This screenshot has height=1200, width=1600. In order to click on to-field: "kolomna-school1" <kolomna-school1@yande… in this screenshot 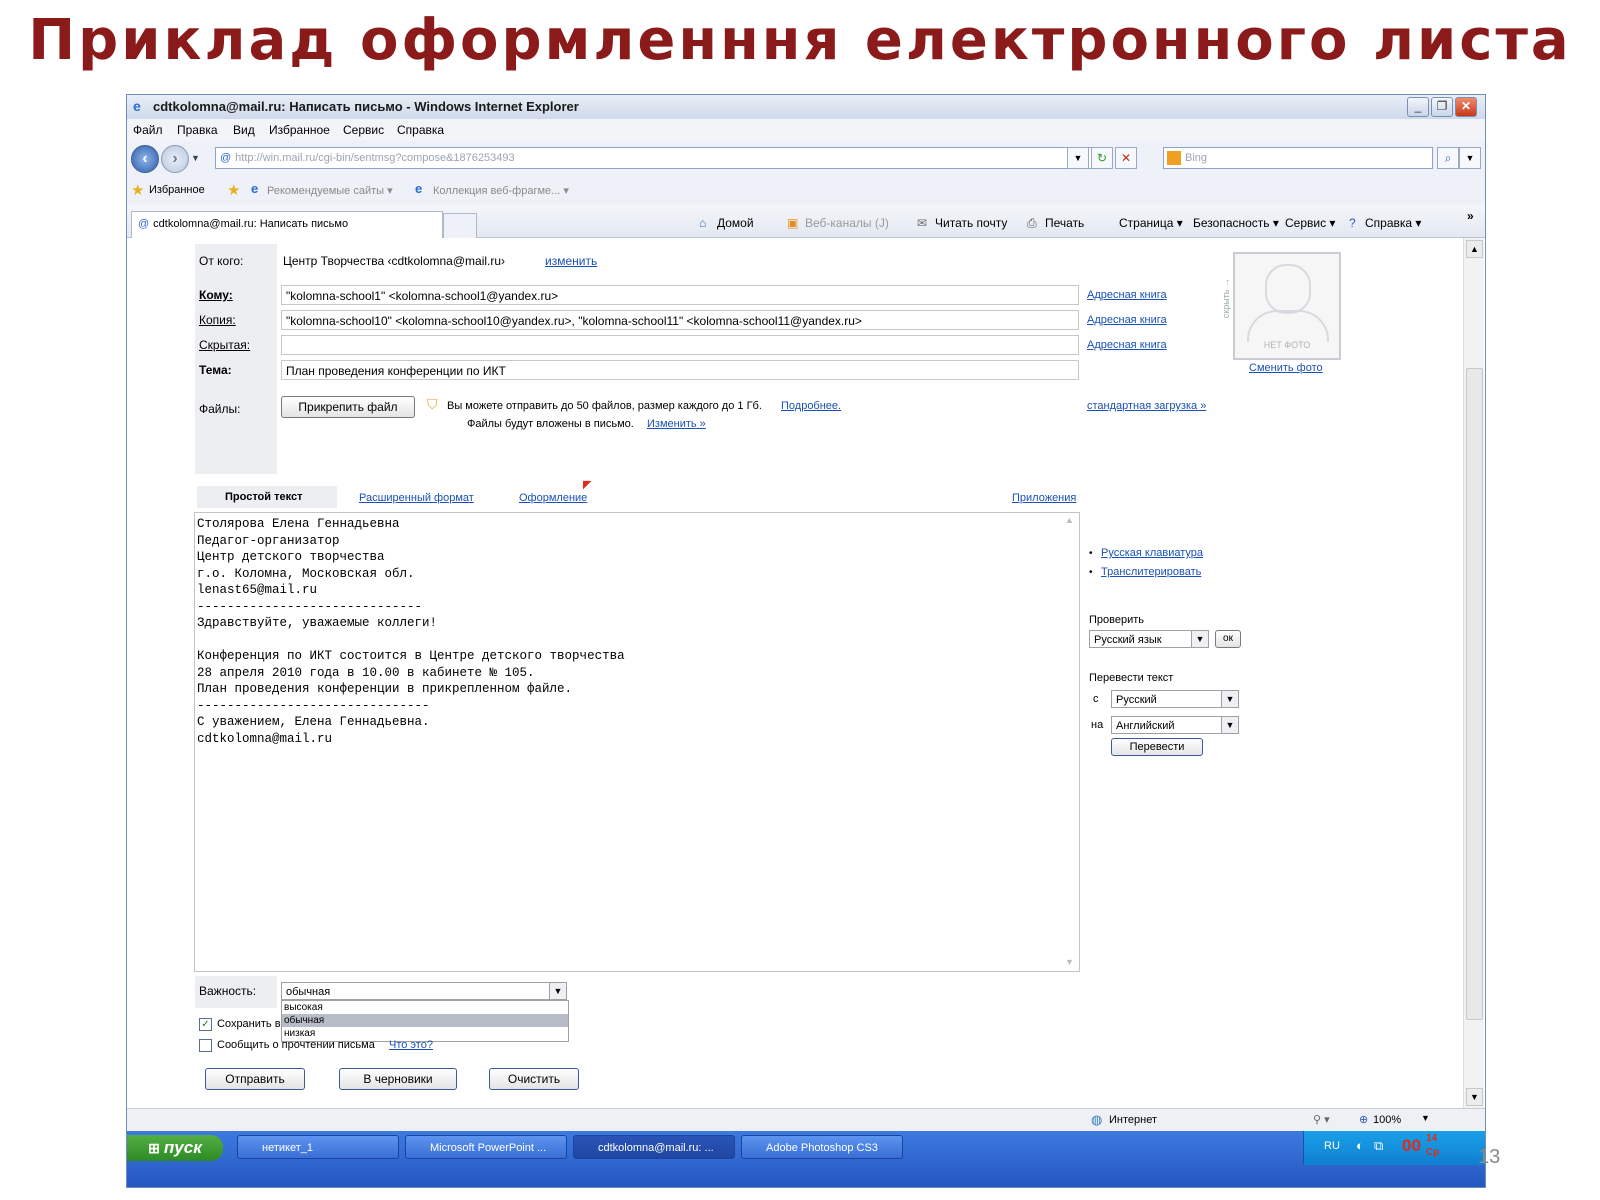, I will do `click(680, 295)`.